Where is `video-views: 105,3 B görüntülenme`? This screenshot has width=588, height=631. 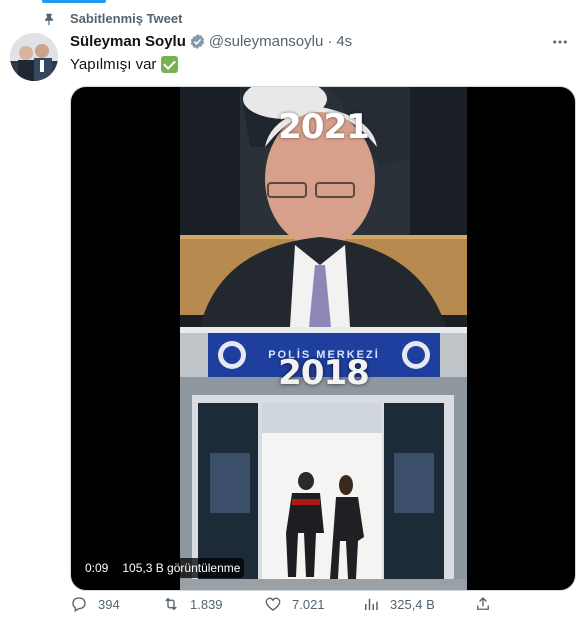
video-views: 105,3 B görüntülenme is located at coordinates (181, 568).